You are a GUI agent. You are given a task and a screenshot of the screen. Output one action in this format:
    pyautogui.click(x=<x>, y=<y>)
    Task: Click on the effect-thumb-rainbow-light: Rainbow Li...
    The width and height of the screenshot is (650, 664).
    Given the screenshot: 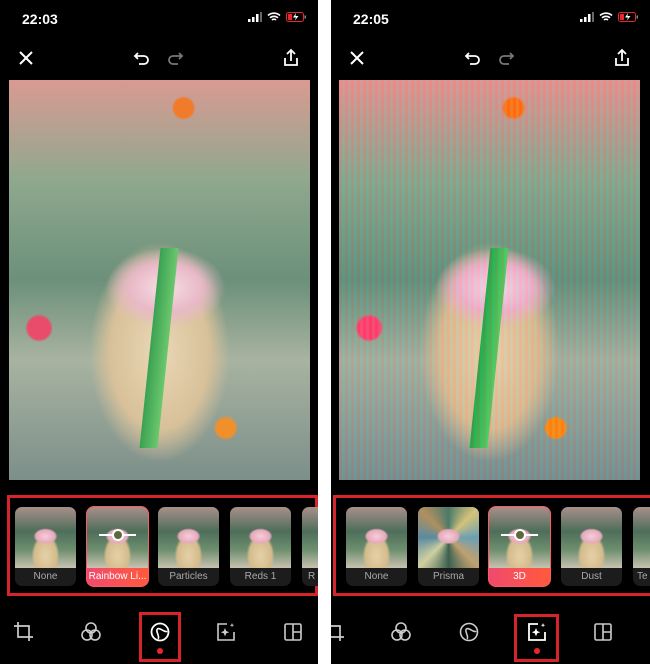 What is the action you would take?
    pyautogui.click(x=117, y=546)
    